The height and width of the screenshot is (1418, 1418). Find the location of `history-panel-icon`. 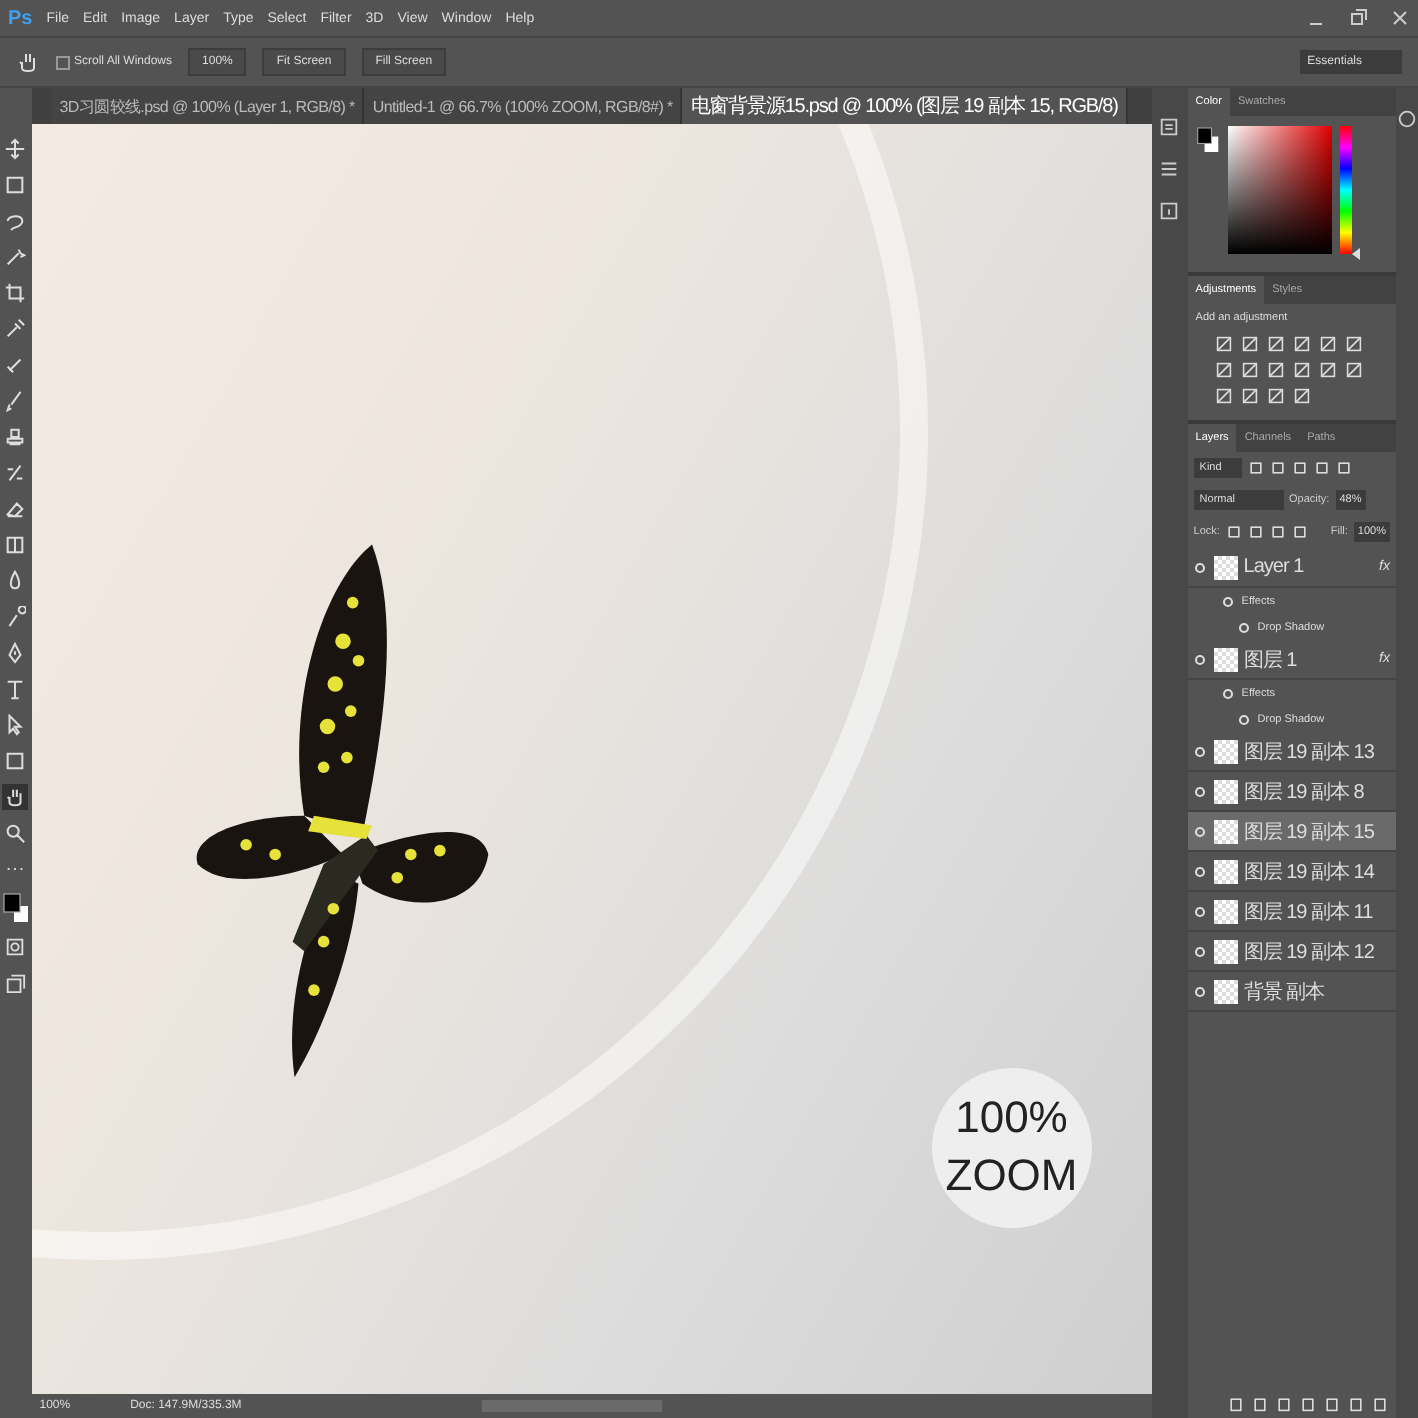

history-panel-icon is located at coordinates (1169, 127).